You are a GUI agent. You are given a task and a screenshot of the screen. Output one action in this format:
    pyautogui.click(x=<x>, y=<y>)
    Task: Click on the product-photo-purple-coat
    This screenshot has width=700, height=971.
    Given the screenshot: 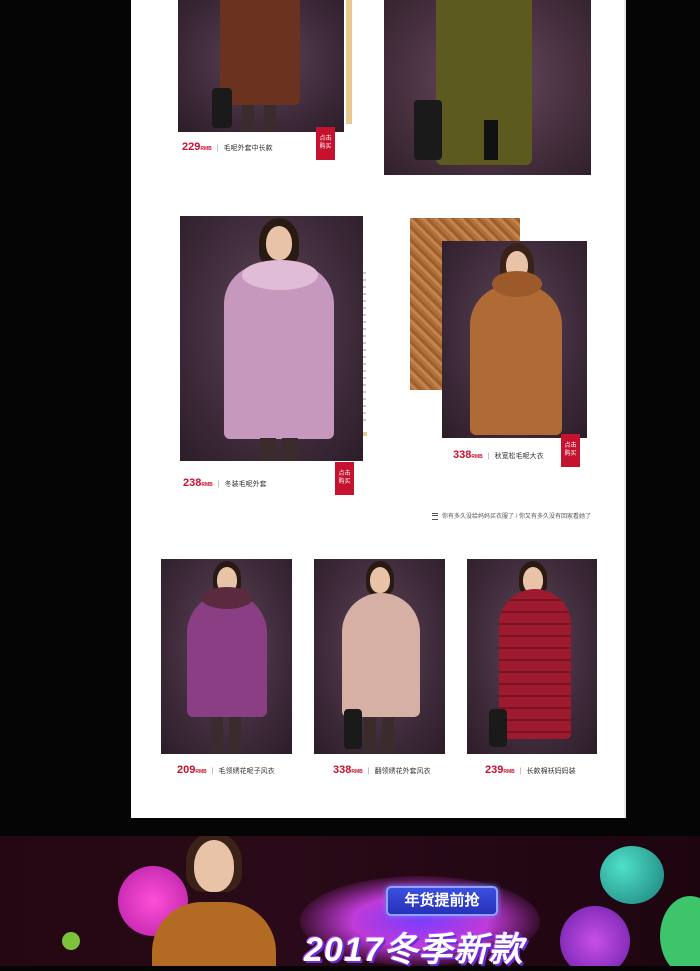 What is the action you would take?
    pyautogui.click(x=226, y=656)
    